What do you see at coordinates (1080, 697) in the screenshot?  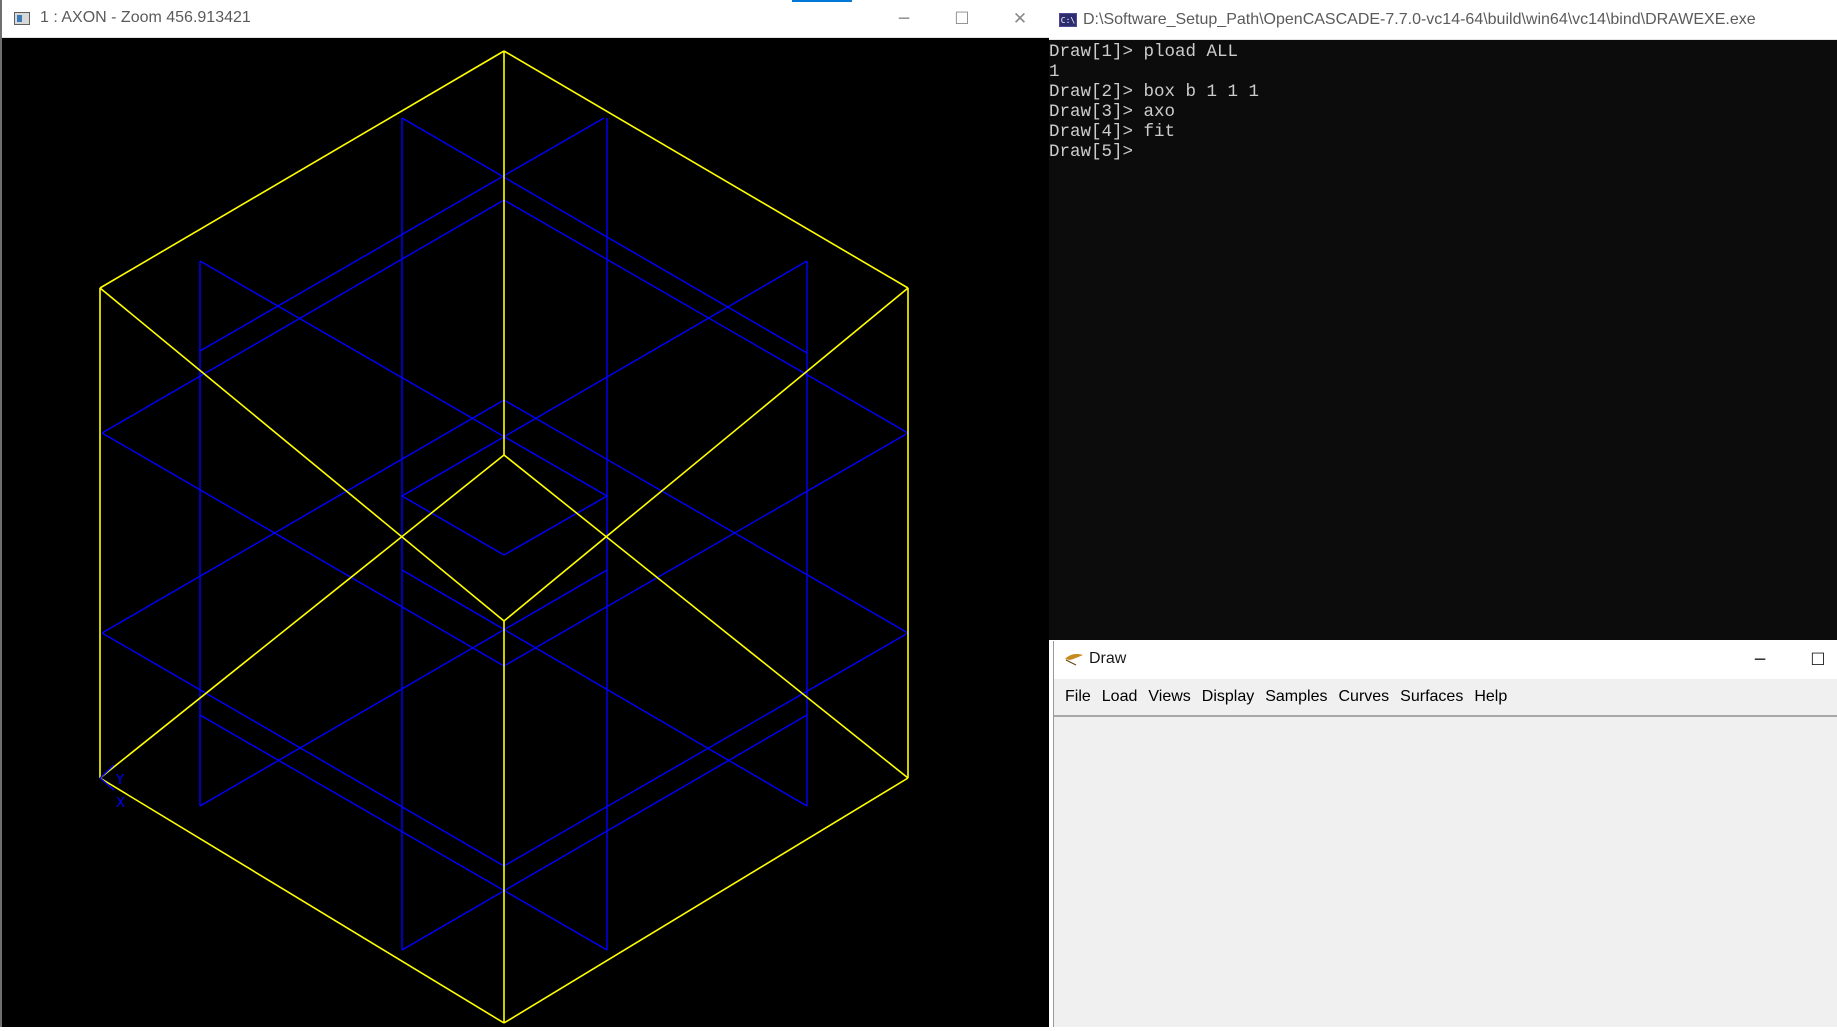 I see `menu-file: File` at bounding box center [1080, 697].